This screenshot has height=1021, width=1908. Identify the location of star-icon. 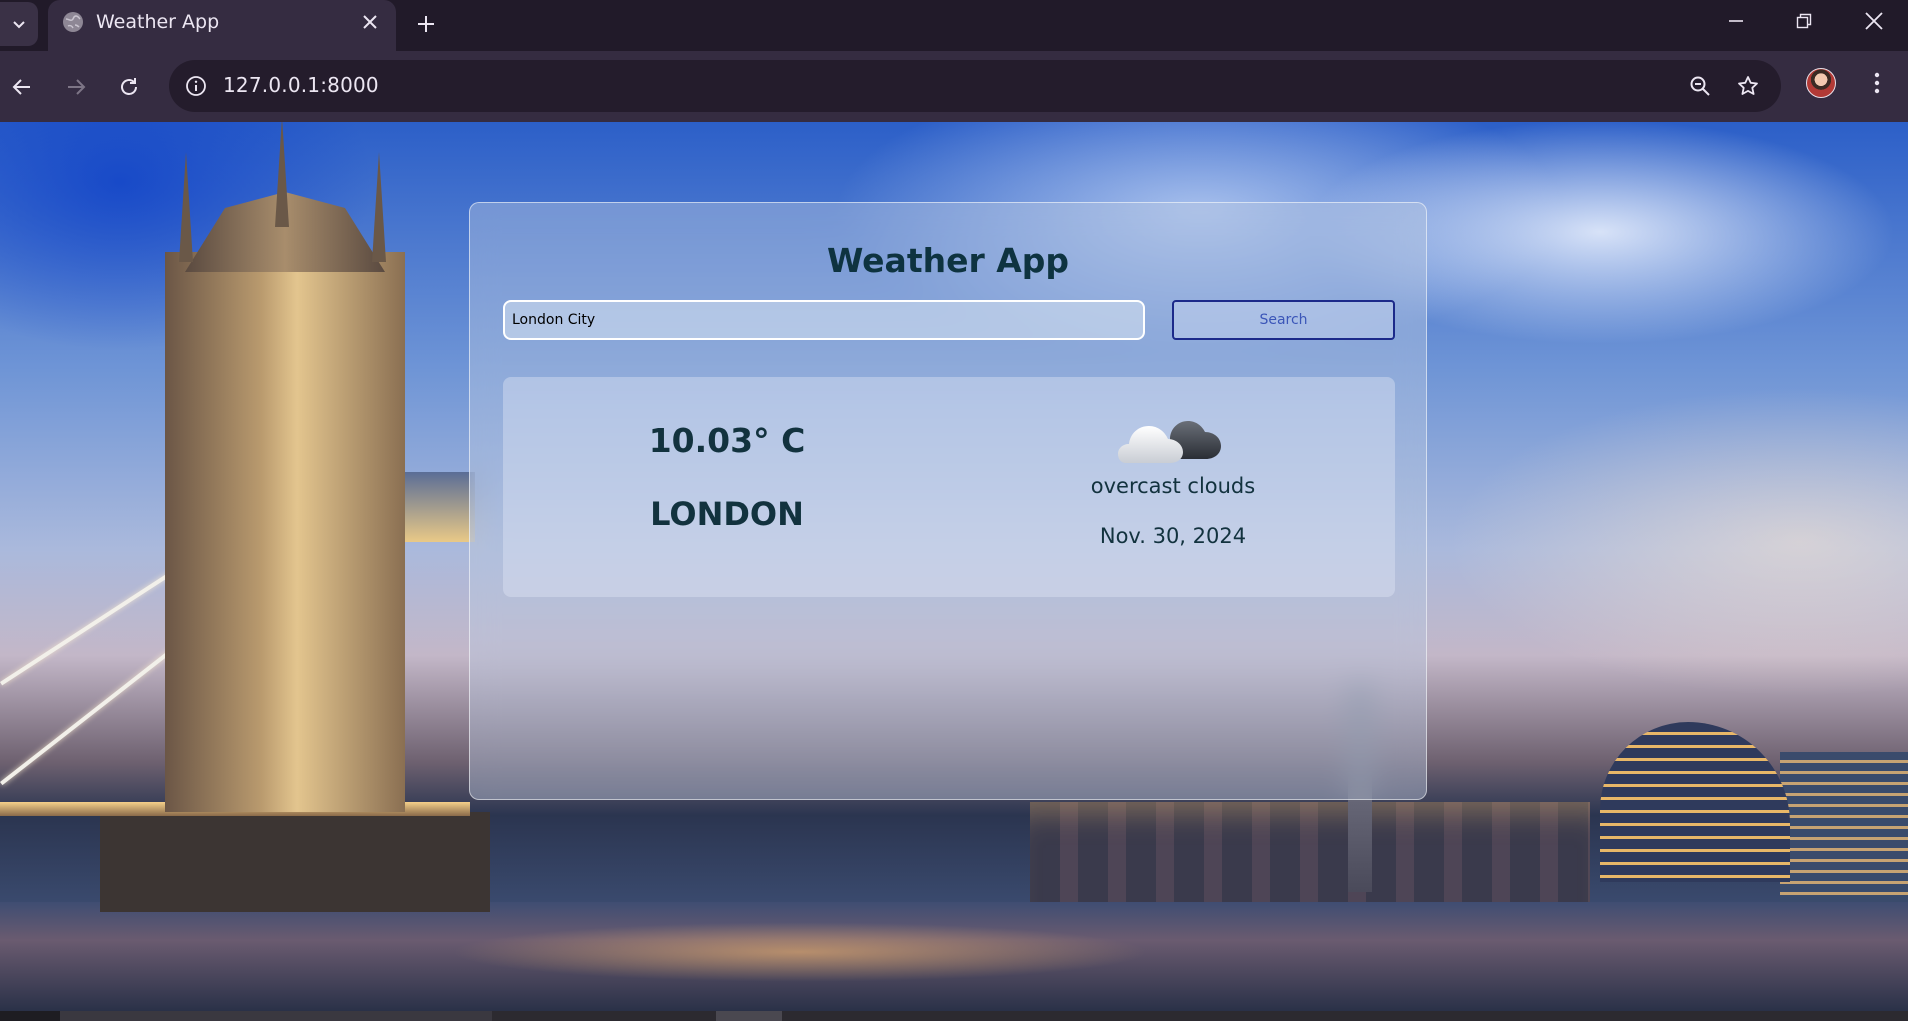
(1748, 85).